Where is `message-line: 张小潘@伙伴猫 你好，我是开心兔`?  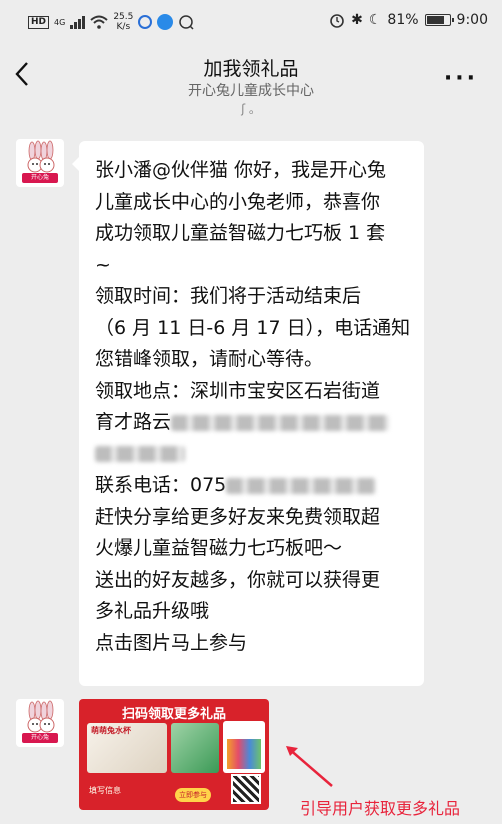
message-line: 张小潘@伙伴猫 你好，我是开心兔 is located at coordinates (241, 170).